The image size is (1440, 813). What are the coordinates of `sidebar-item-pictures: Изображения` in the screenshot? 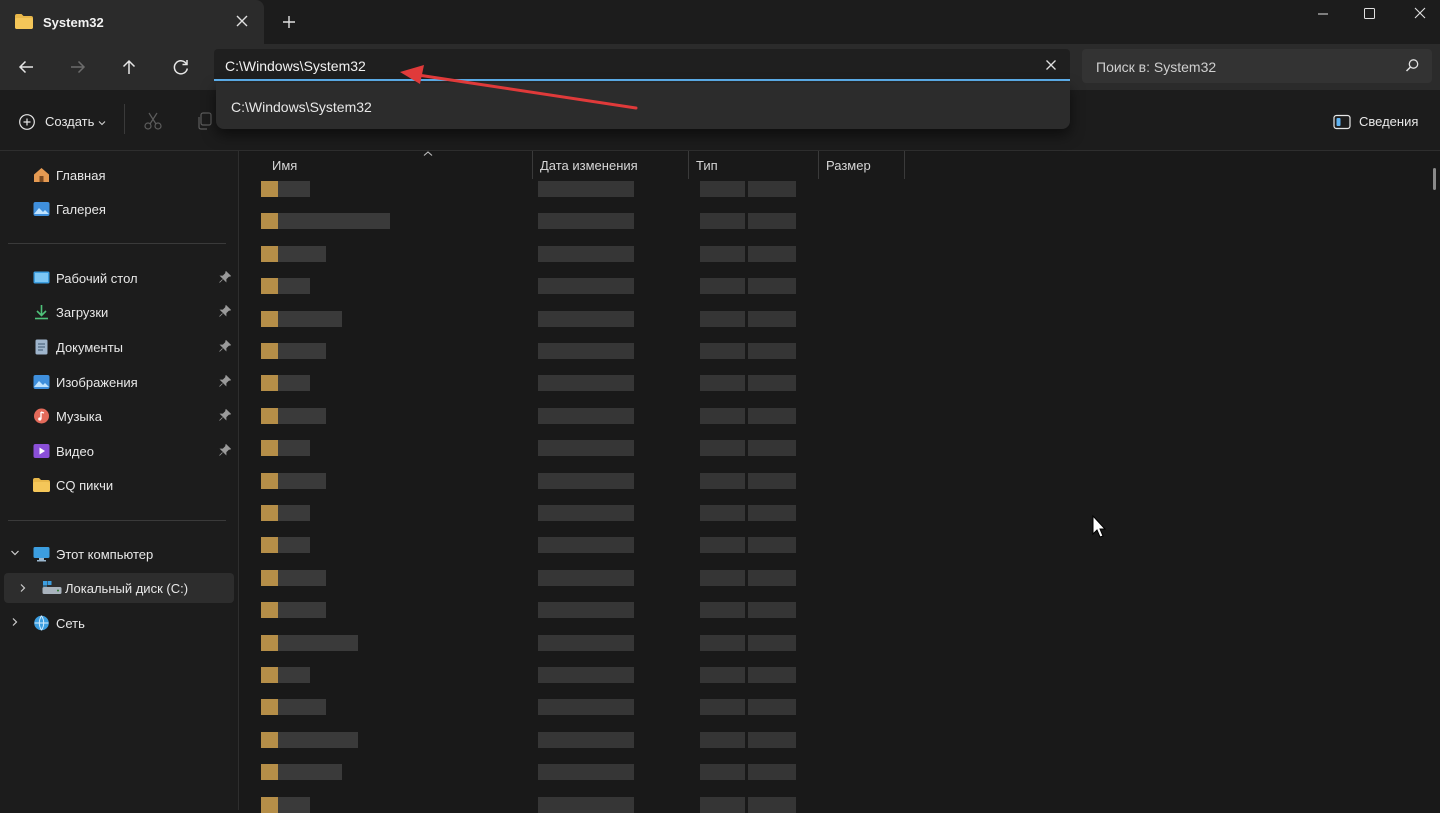 It's located at (118, 382).